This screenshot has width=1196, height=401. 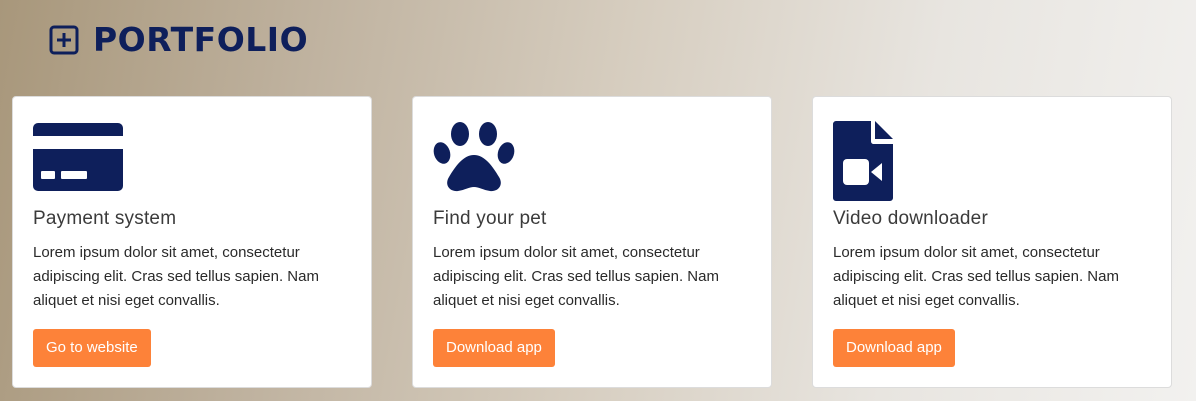 I want to click on portfolio-header: PORTFOLIO, so click(x=178, y=40).